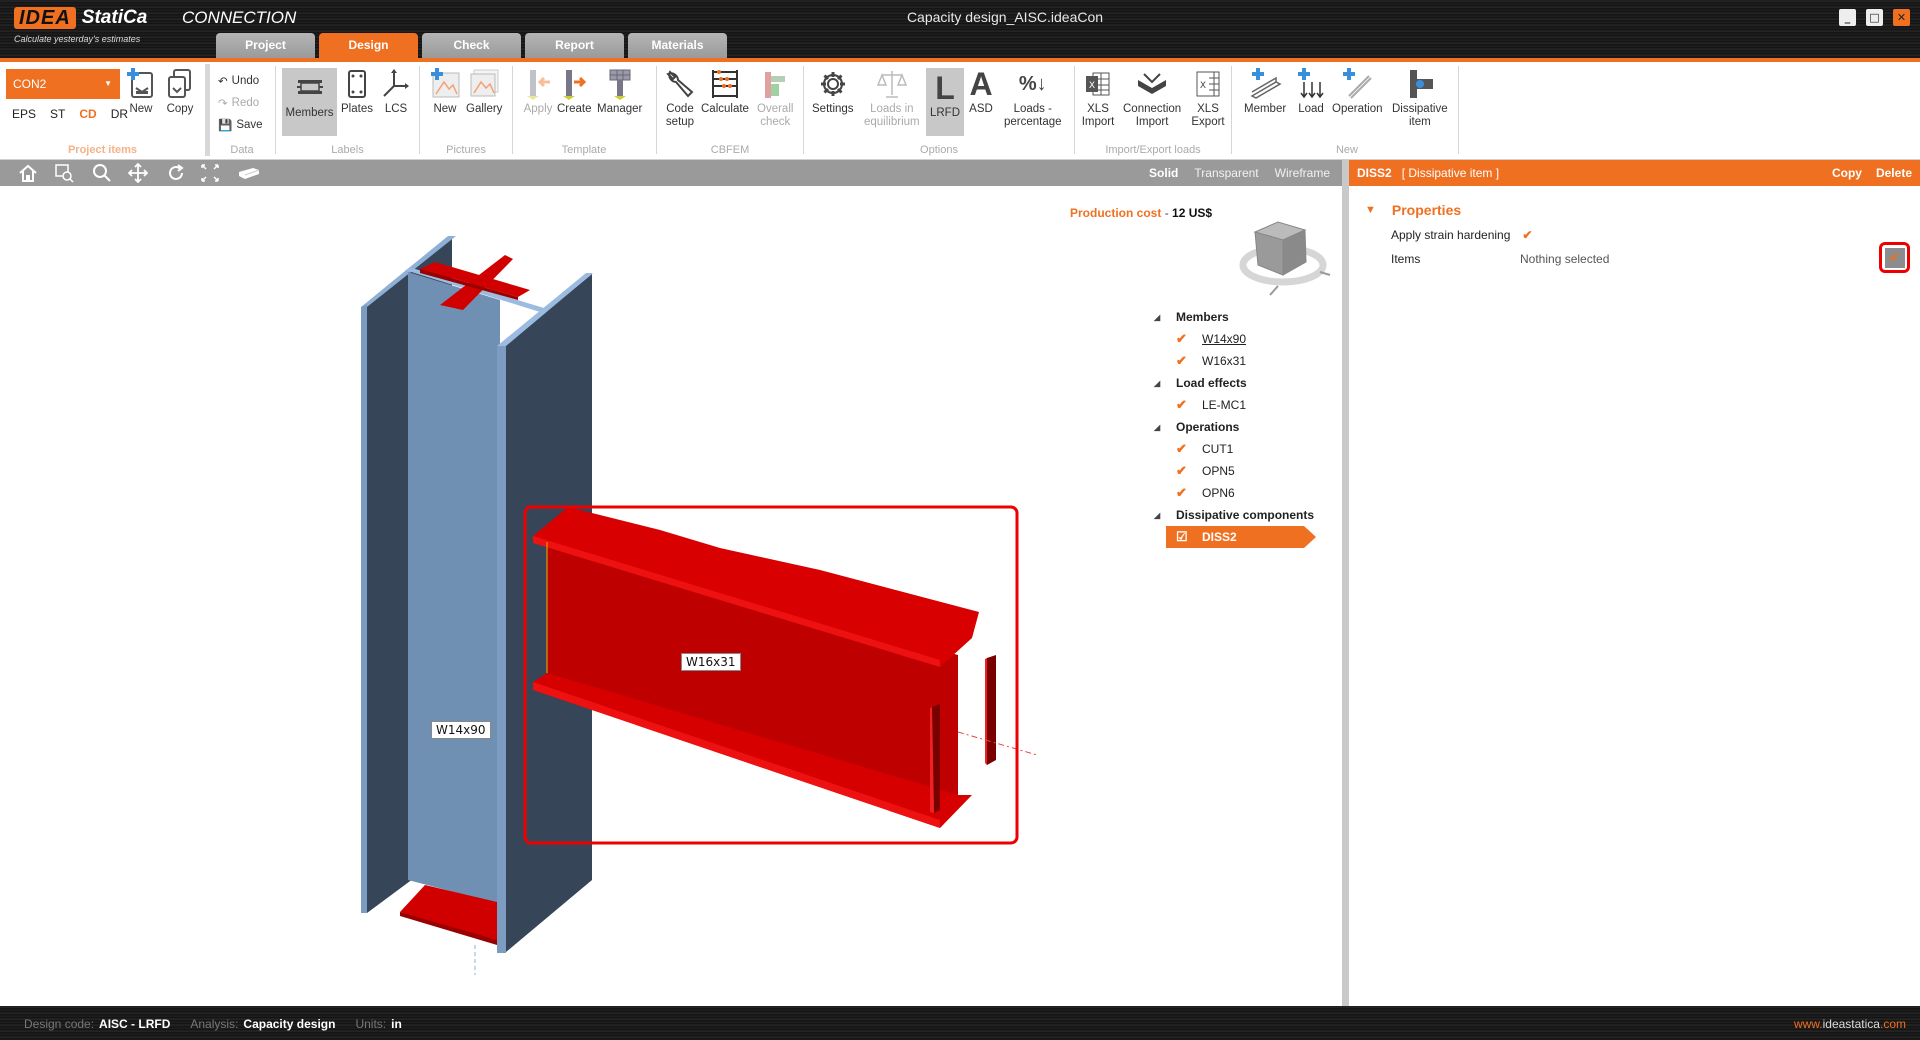  I want to click on loads-percentage-button: %↓ Loads - percentage, so click(1033, 98).